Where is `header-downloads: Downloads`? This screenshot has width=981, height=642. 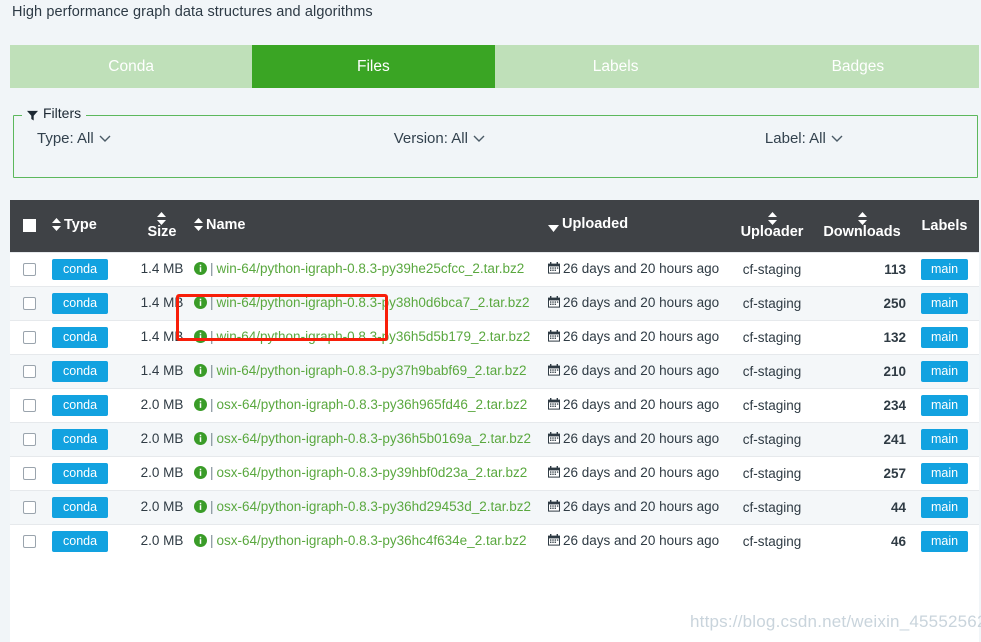 header-downloads: Downloads is located at coordinates (862, 226).